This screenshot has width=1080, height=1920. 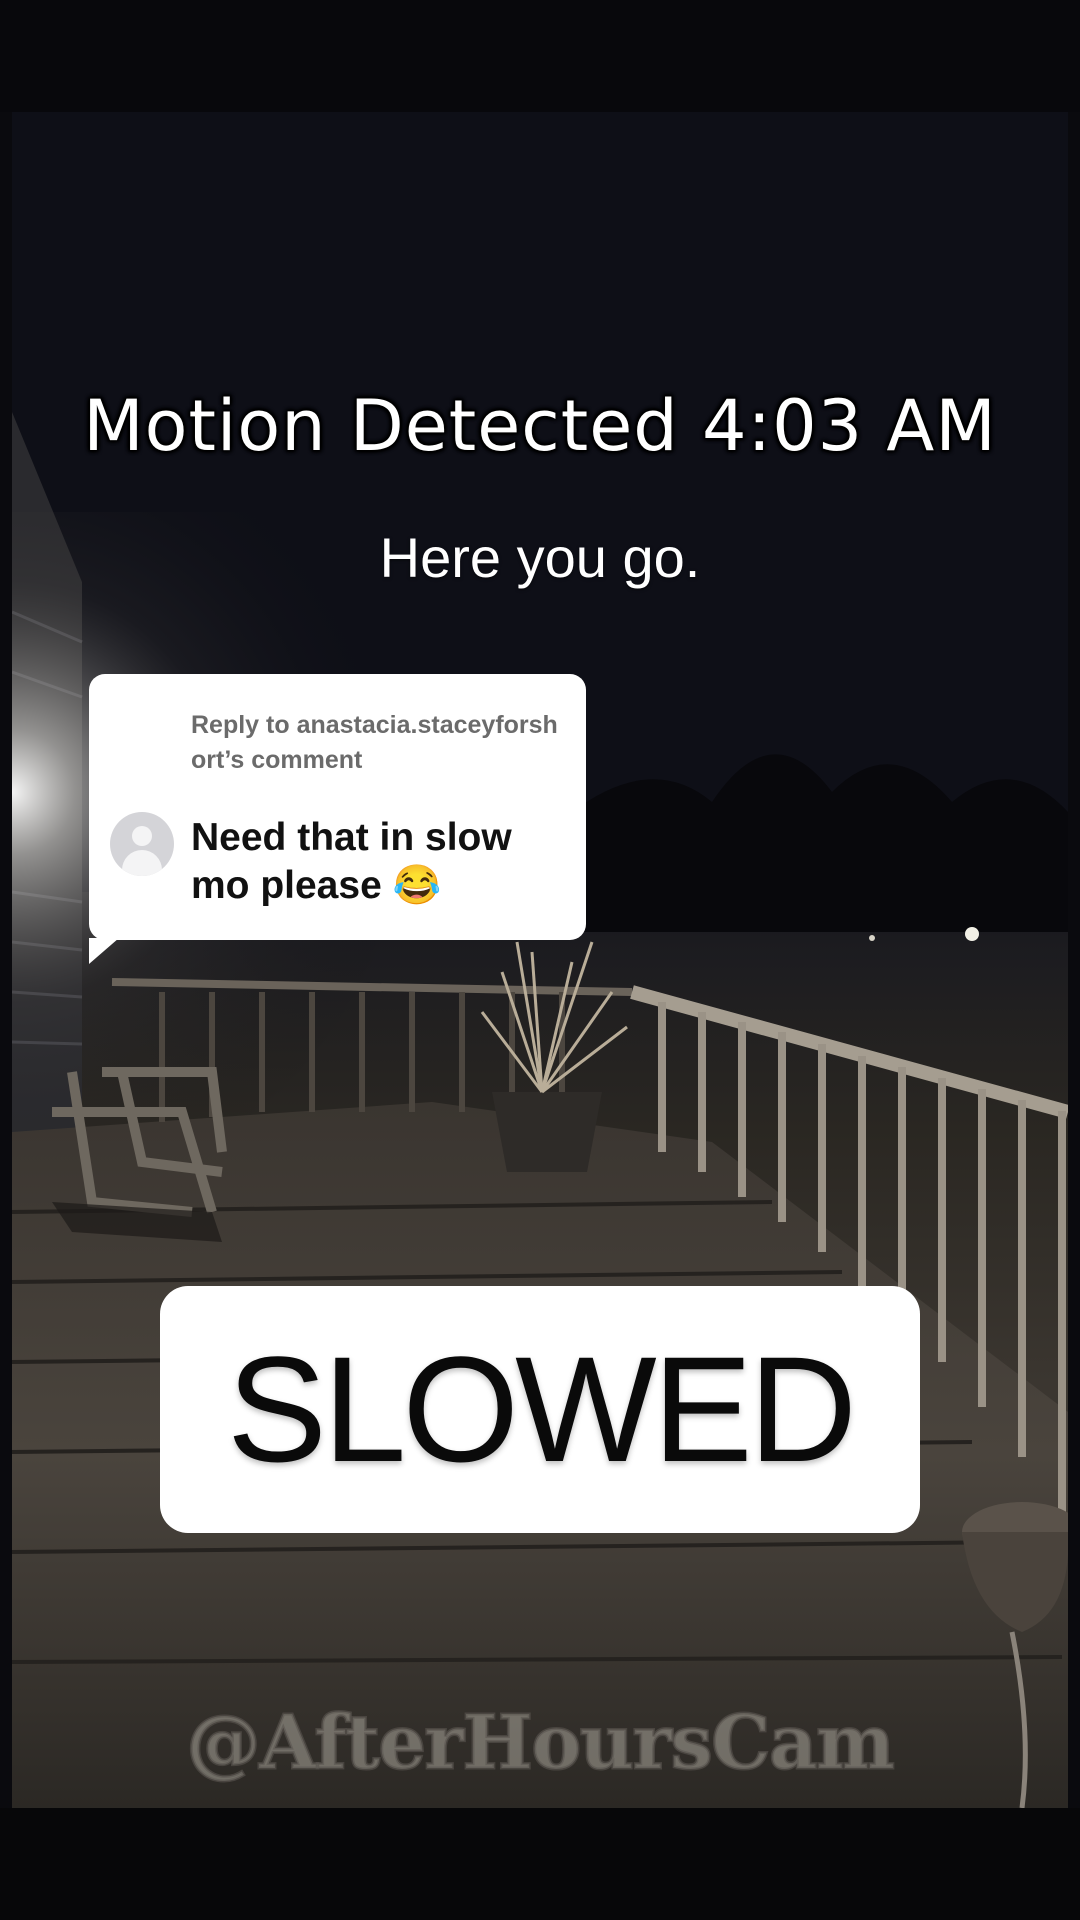 What do you see at coordinates (540, 426) in the screenshot?
I see `motion-detected-title: Motion Detected 4:03 AM` at bounding box center [540, 426].